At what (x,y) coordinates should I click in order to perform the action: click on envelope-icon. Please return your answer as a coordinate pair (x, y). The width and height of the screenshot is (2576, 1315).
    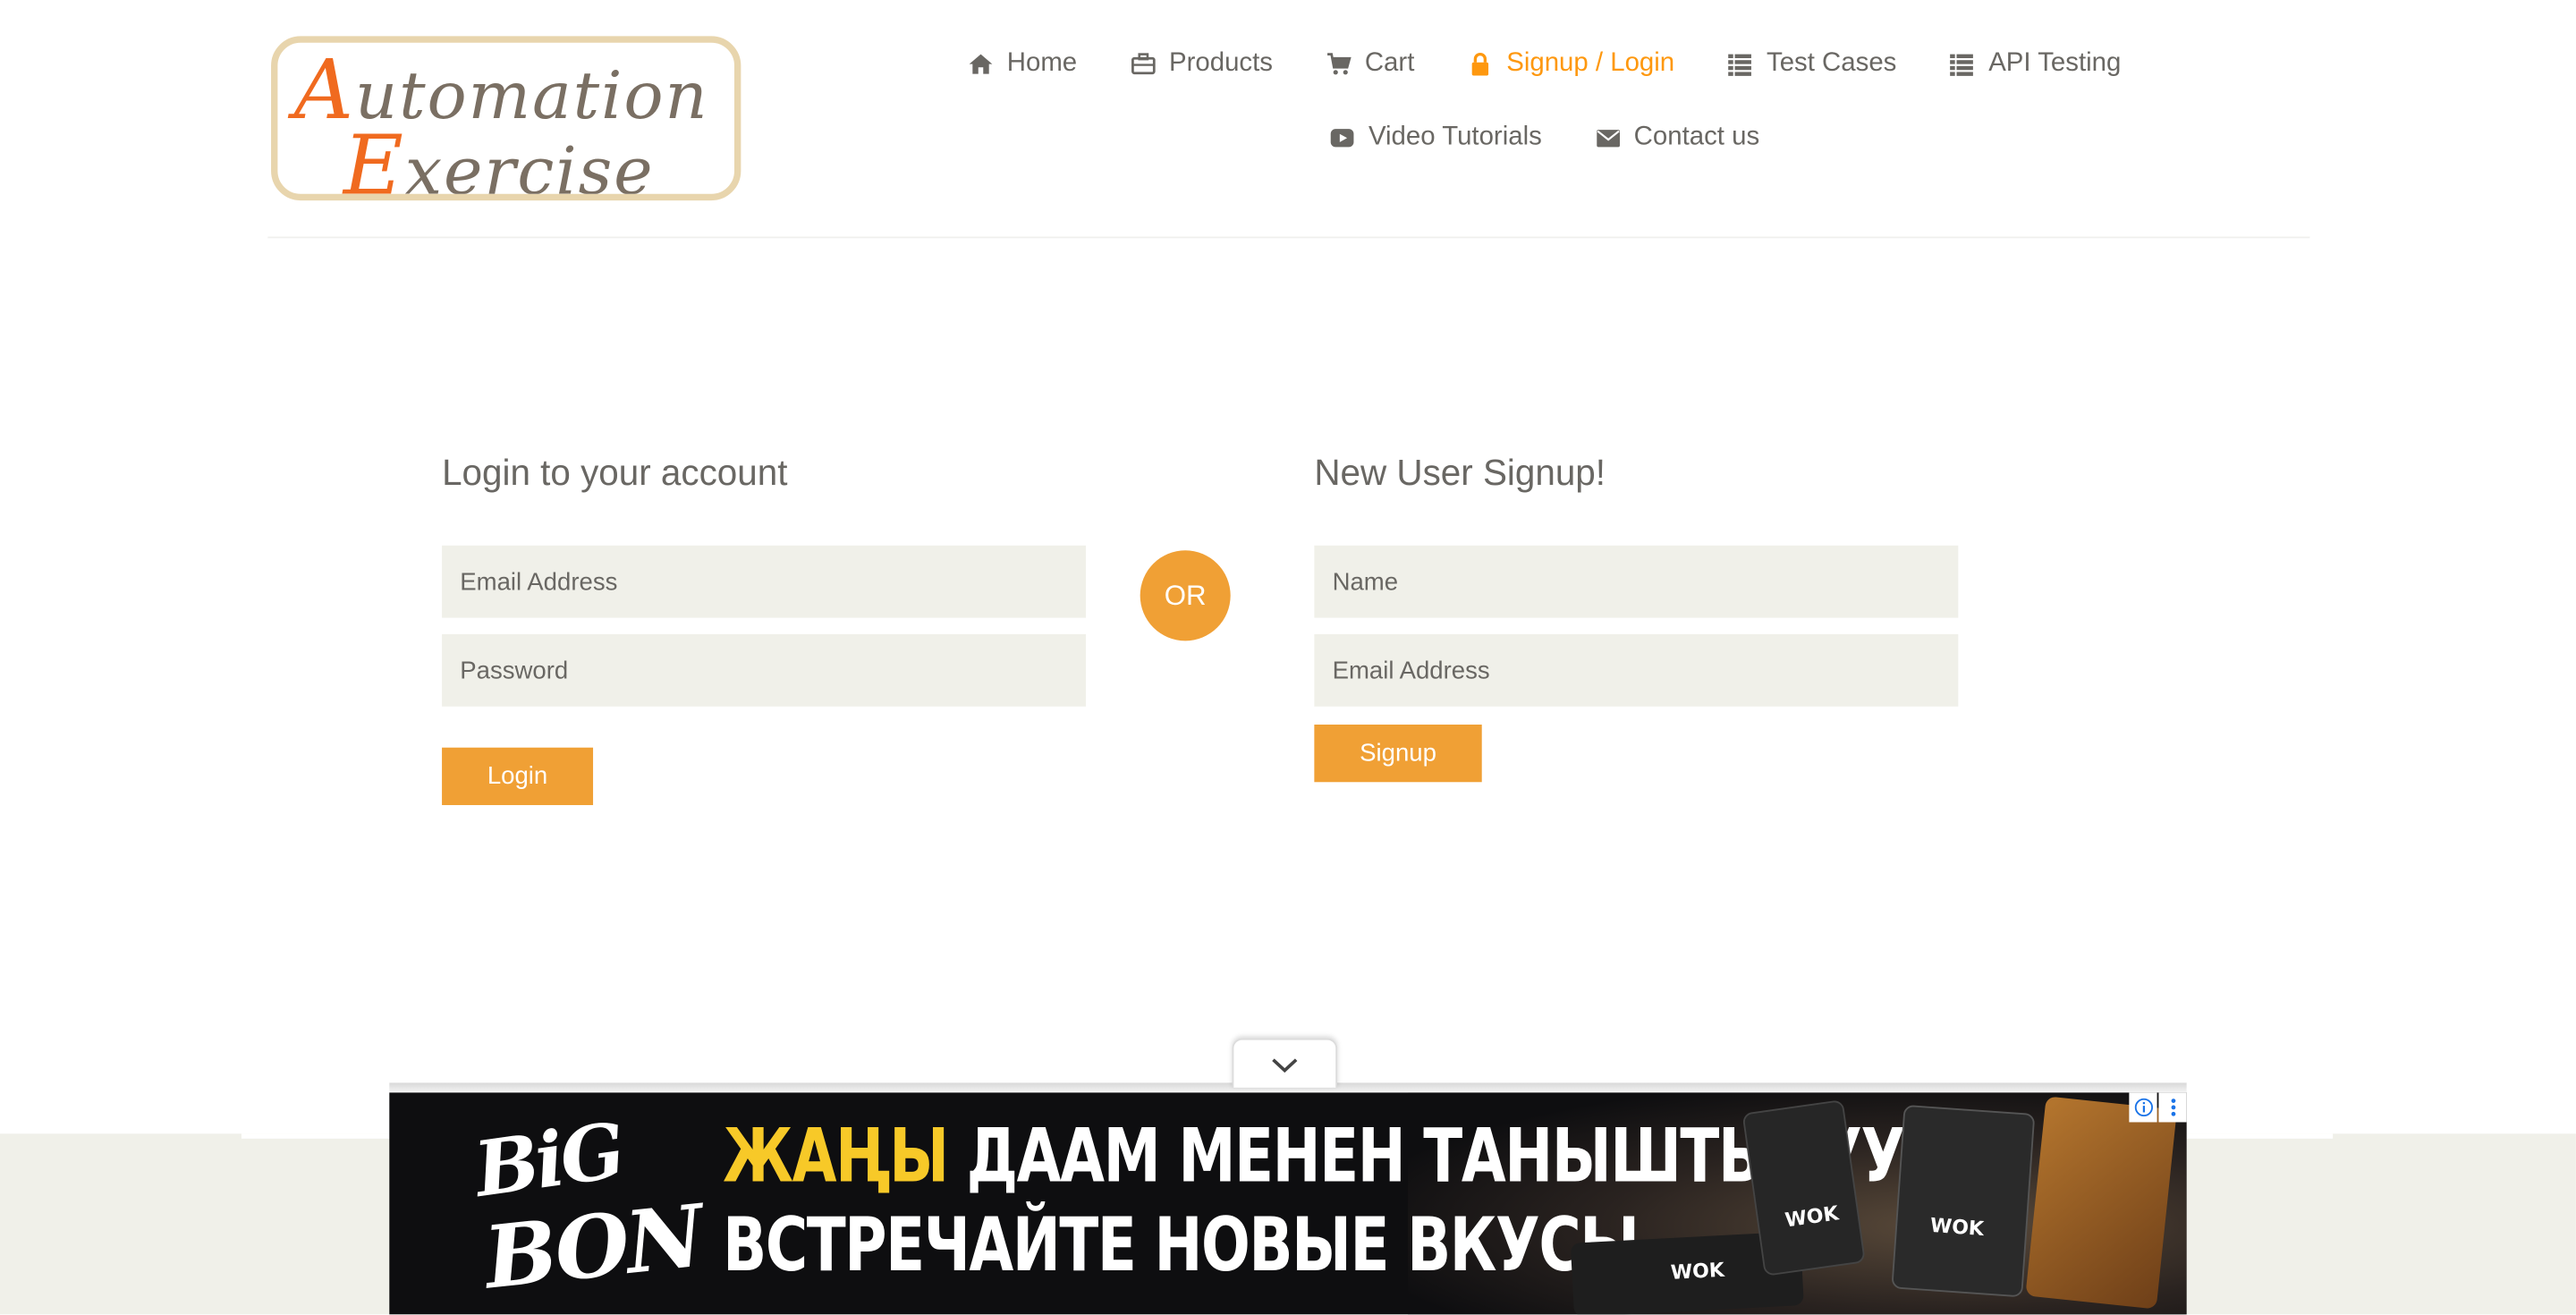
    Looking at the image, I should click on (1608, 138).